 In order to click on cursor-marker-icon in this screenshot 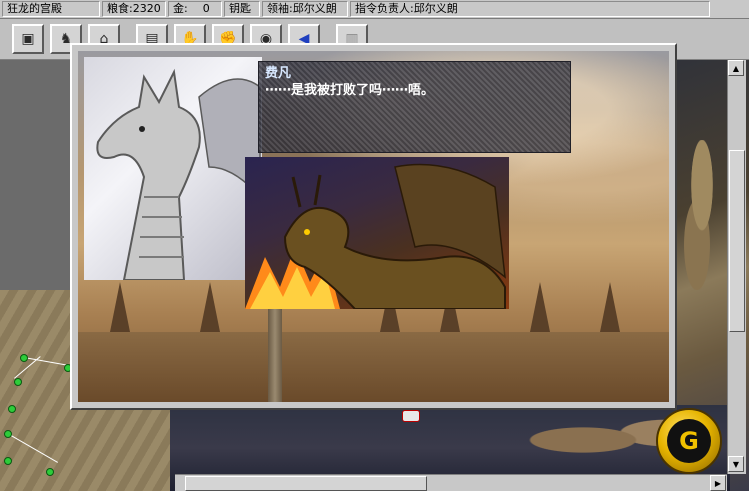, I will do `click(411, 416)`.